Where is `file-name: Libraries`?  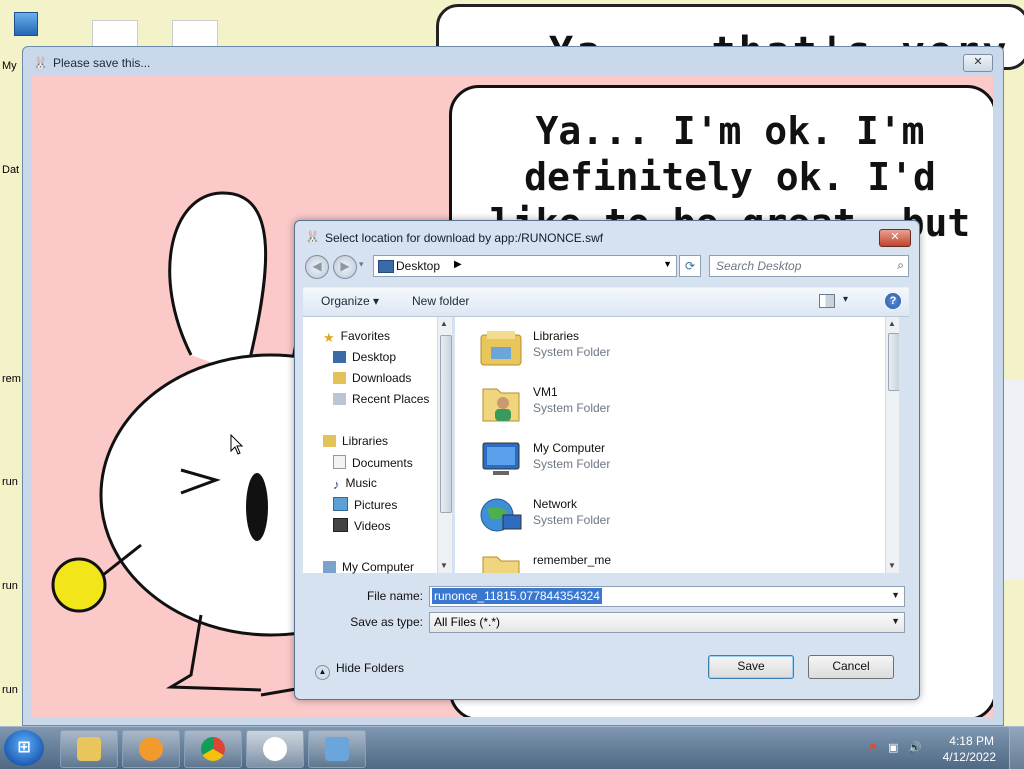
file-name: Libraries is located at coordinates (556, 336).